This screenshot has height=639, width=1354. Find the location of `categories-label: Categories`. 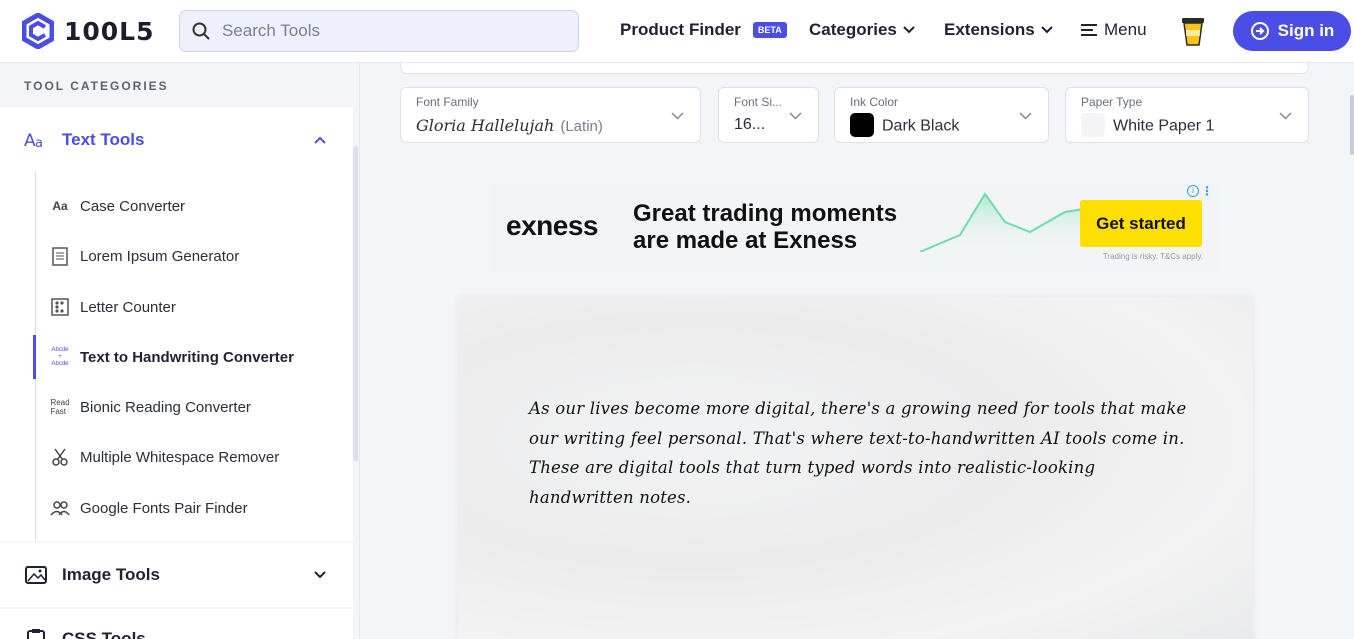

categories-label: Categories is located at coordinates (853, 29).